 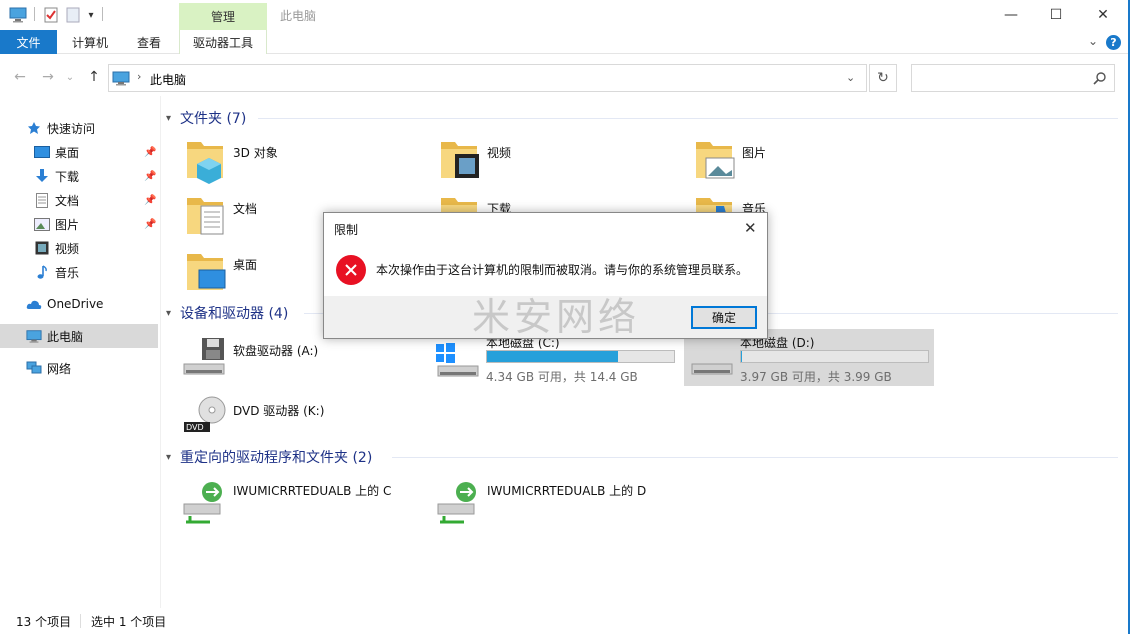 I want to click on nav-label: 桌面, so click(x=67, y=152).